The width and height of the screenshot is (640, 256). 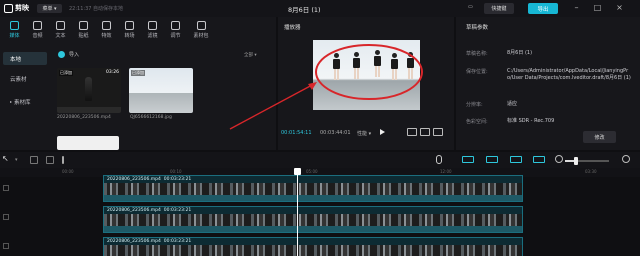 I want to click on export-label: 导出, so click(x=543, y=9).